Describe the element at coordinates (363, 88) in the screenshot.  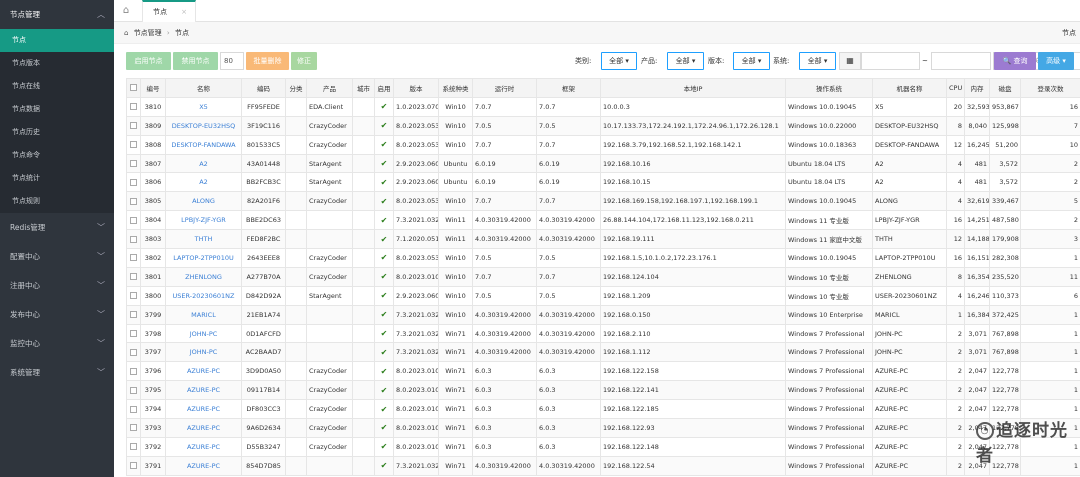
I see `column-header: 城市` at that location.